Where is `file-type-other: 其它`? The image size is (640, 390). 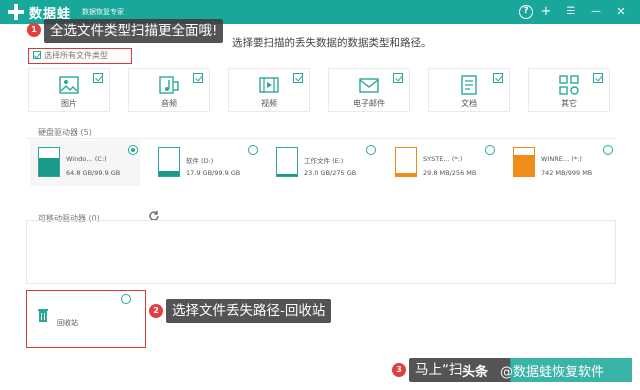 file-type-other: 其它 is located at coordinates (569, 90).